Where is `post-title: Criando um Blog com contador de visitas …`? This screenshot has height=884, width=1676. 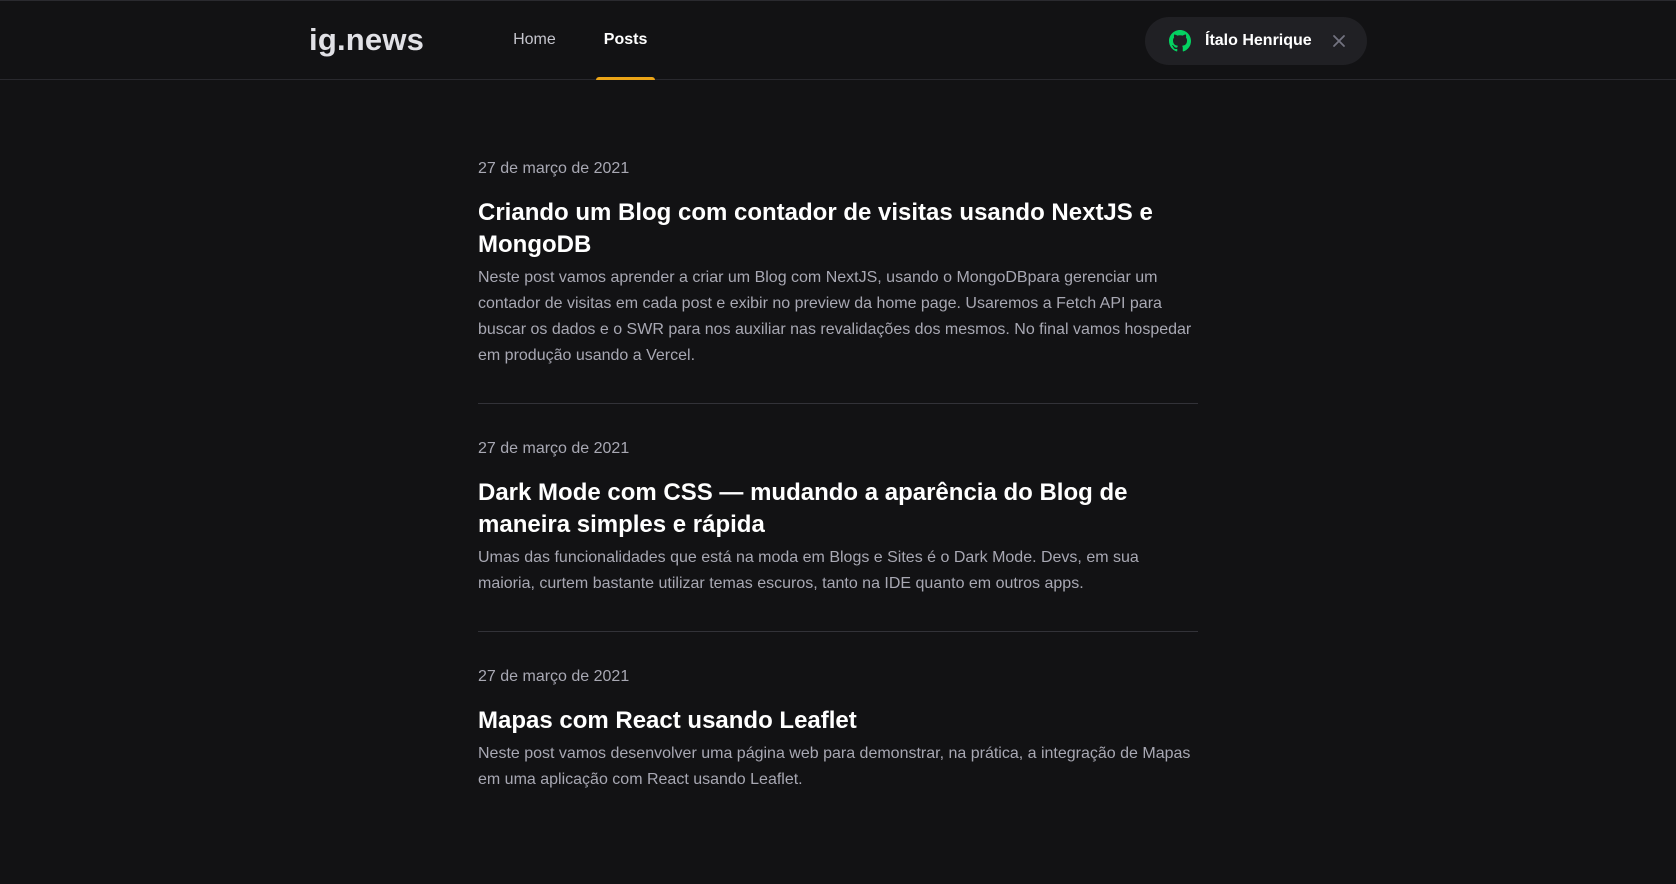
post-title: Criando um Blog com contador de visitas … is located at coordinates (838, 229).